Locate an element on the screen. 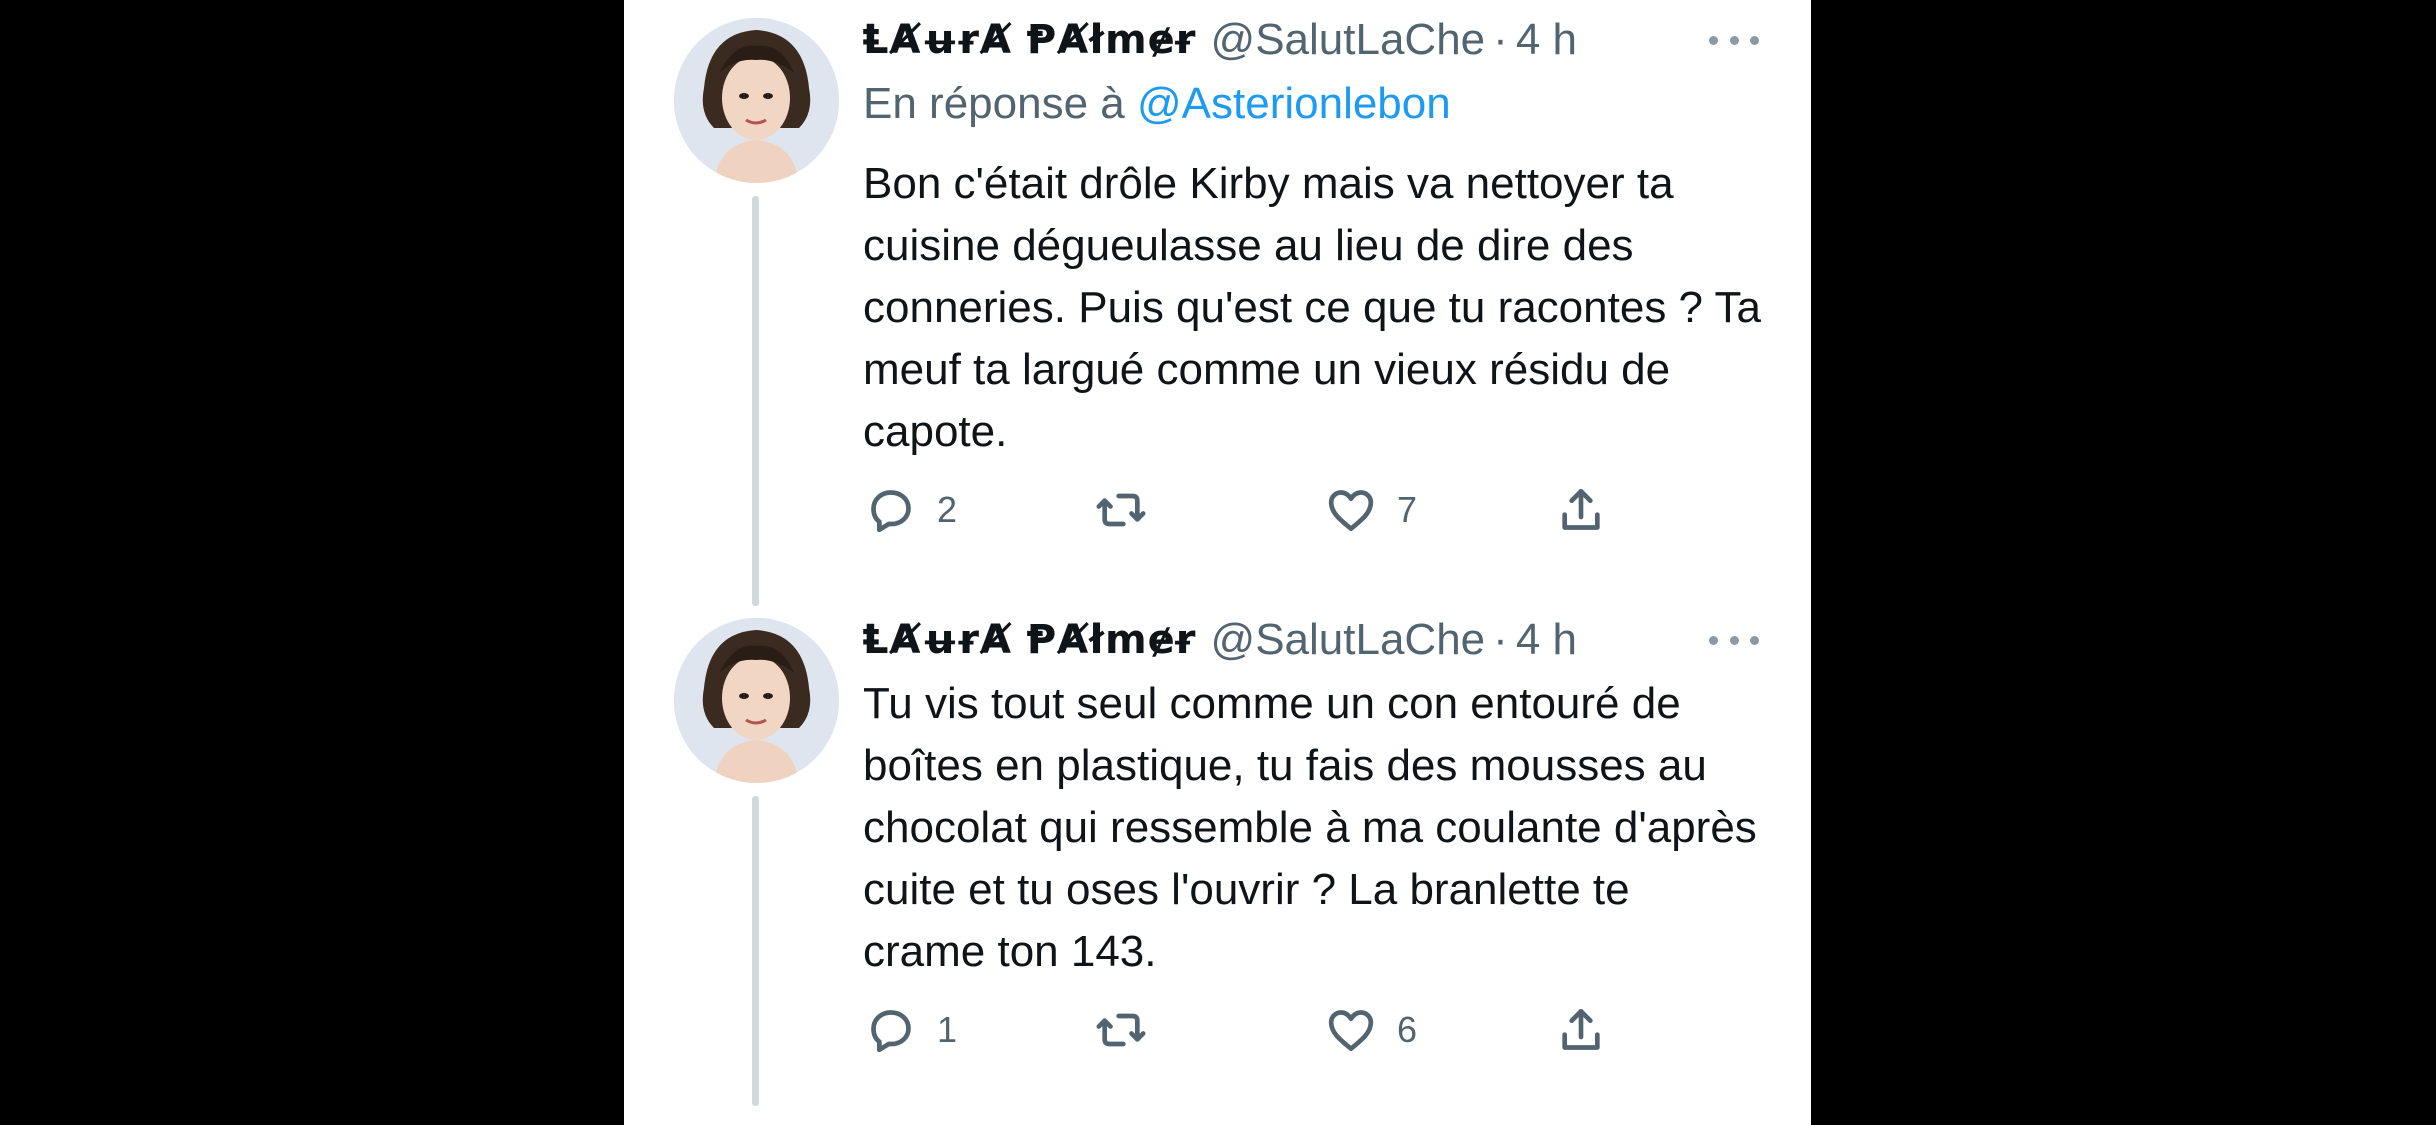 The height and width of the screenshot is (1125, 2436). like-count: 6 is located at coordinates (1407, 1029).